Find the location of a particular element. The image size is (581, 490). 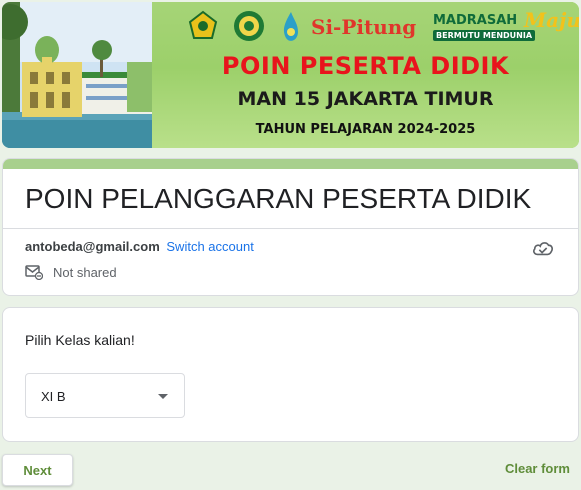

not-shared-row: Not shared is located at coordinates (71, 272).